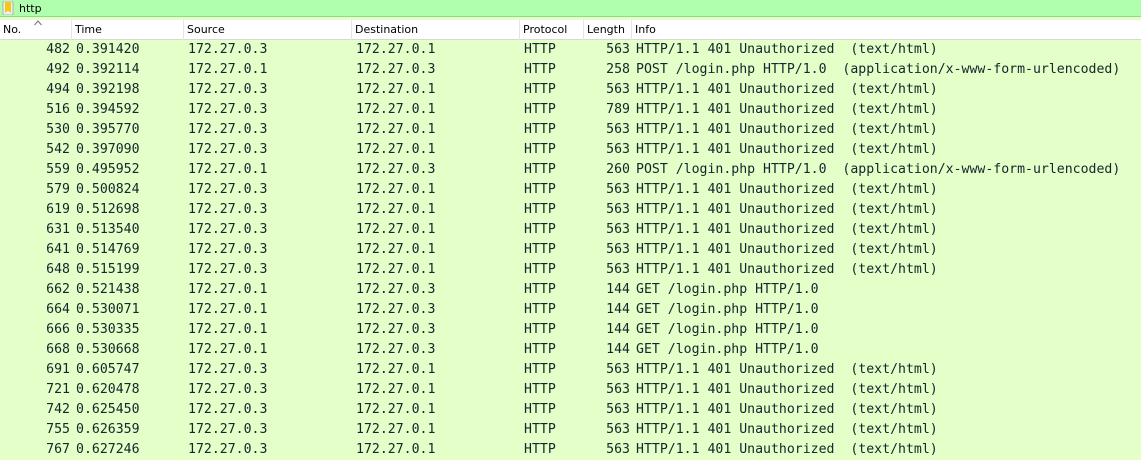 This screenshot has height=460, width=1141. I want to click on packet-time-cell: 0.500824, so click(108, 189).